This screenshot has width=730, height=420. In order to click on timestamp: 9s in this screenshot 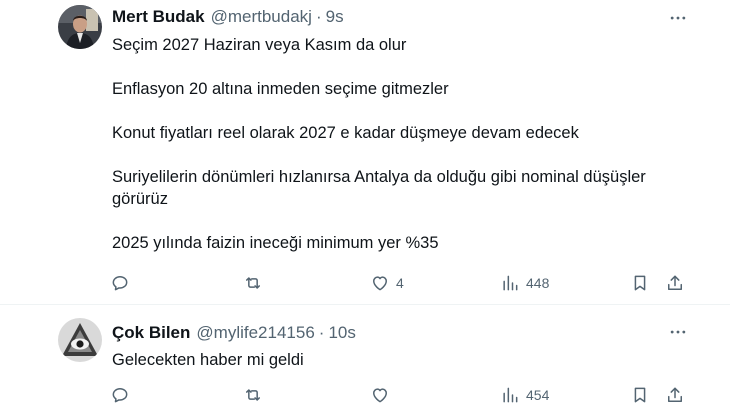, I will do `click(335, 17)`.